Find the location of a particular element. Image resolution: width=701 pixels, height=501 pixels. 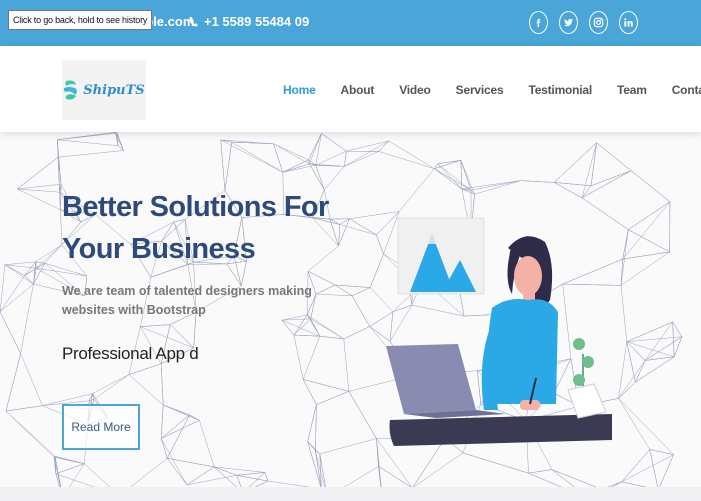

nav-item-contact: Contact is located at coordinates (686, 90).